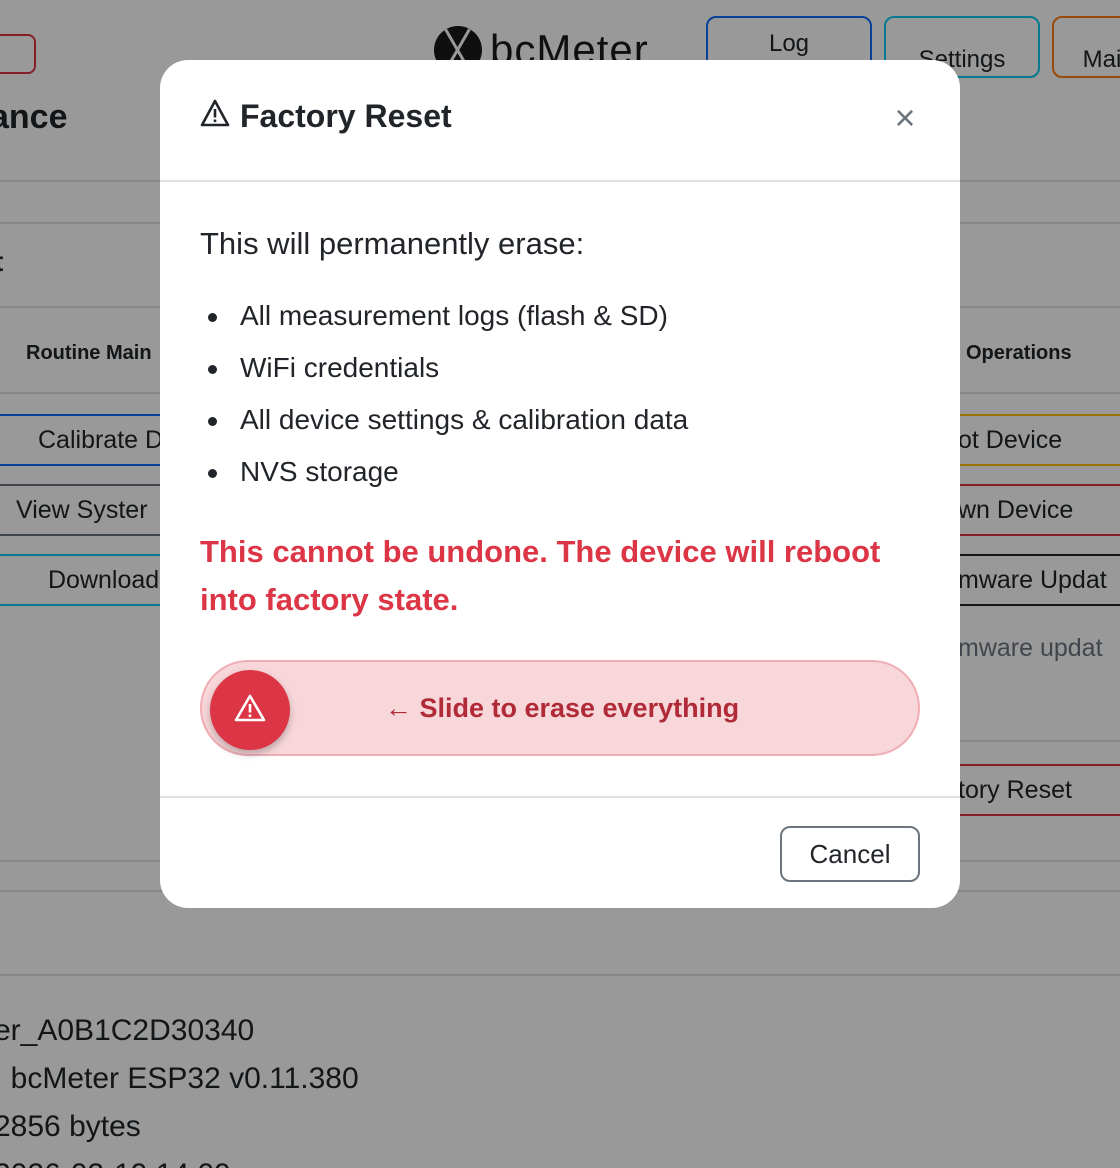  Describe the element at coordinates (560, 420) in the screenshot. I see `list-item: All device settings & calibration data` at that location.